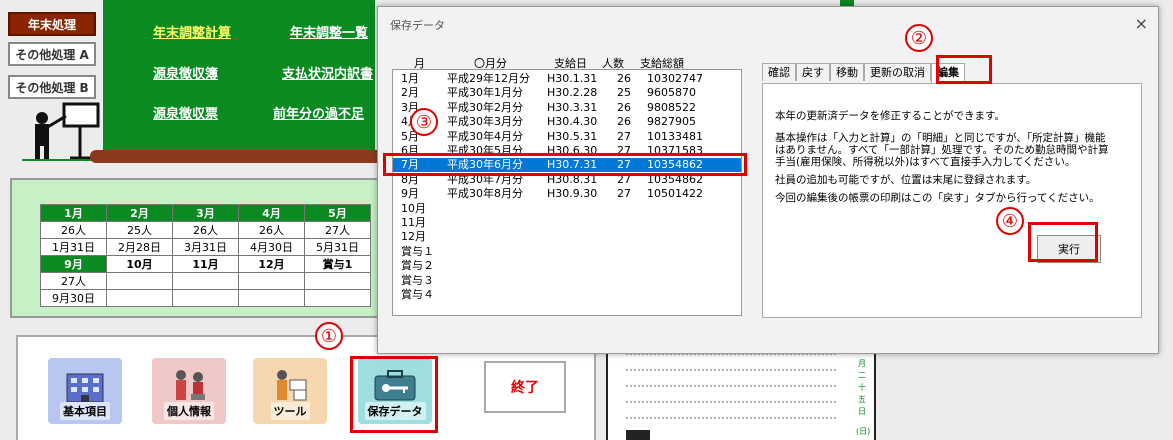 This screenshot has width=1173, height=440. What do you see at coordinates (52, 87) in the screenshot?
I see `menu-other-b: その他処理 B` at bounding box center [52, 87].